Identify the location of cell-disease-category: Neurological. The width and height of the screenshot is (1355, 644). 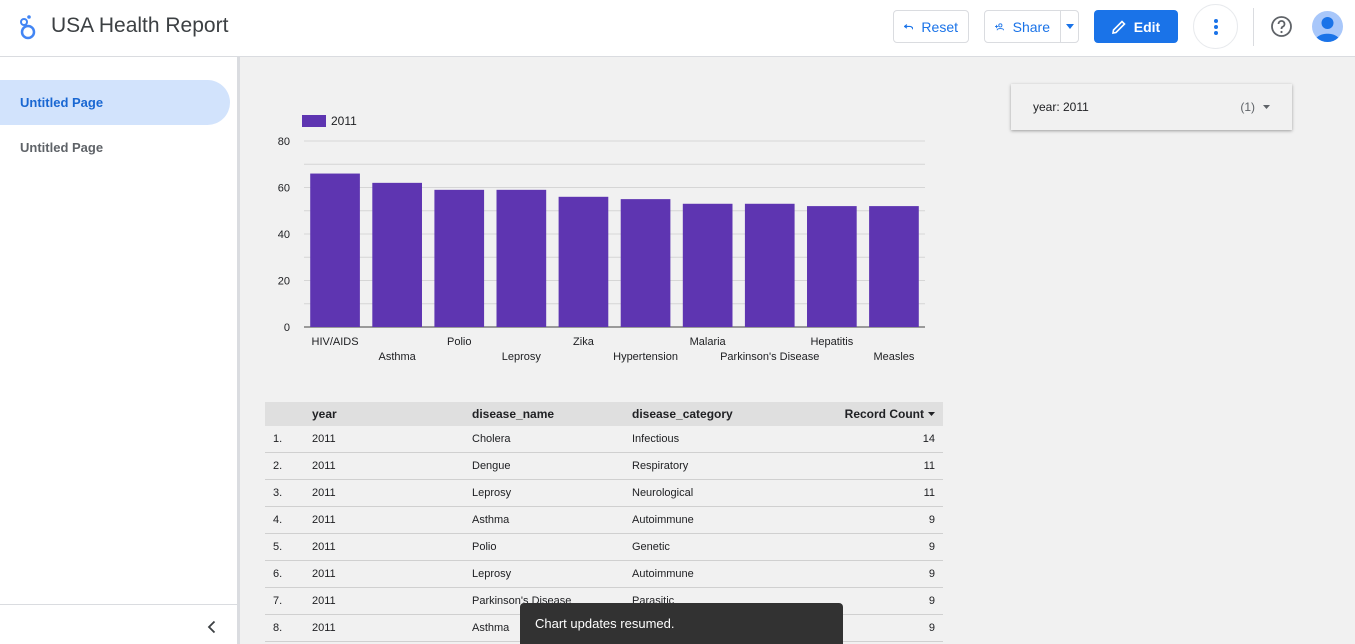
(663, 493).